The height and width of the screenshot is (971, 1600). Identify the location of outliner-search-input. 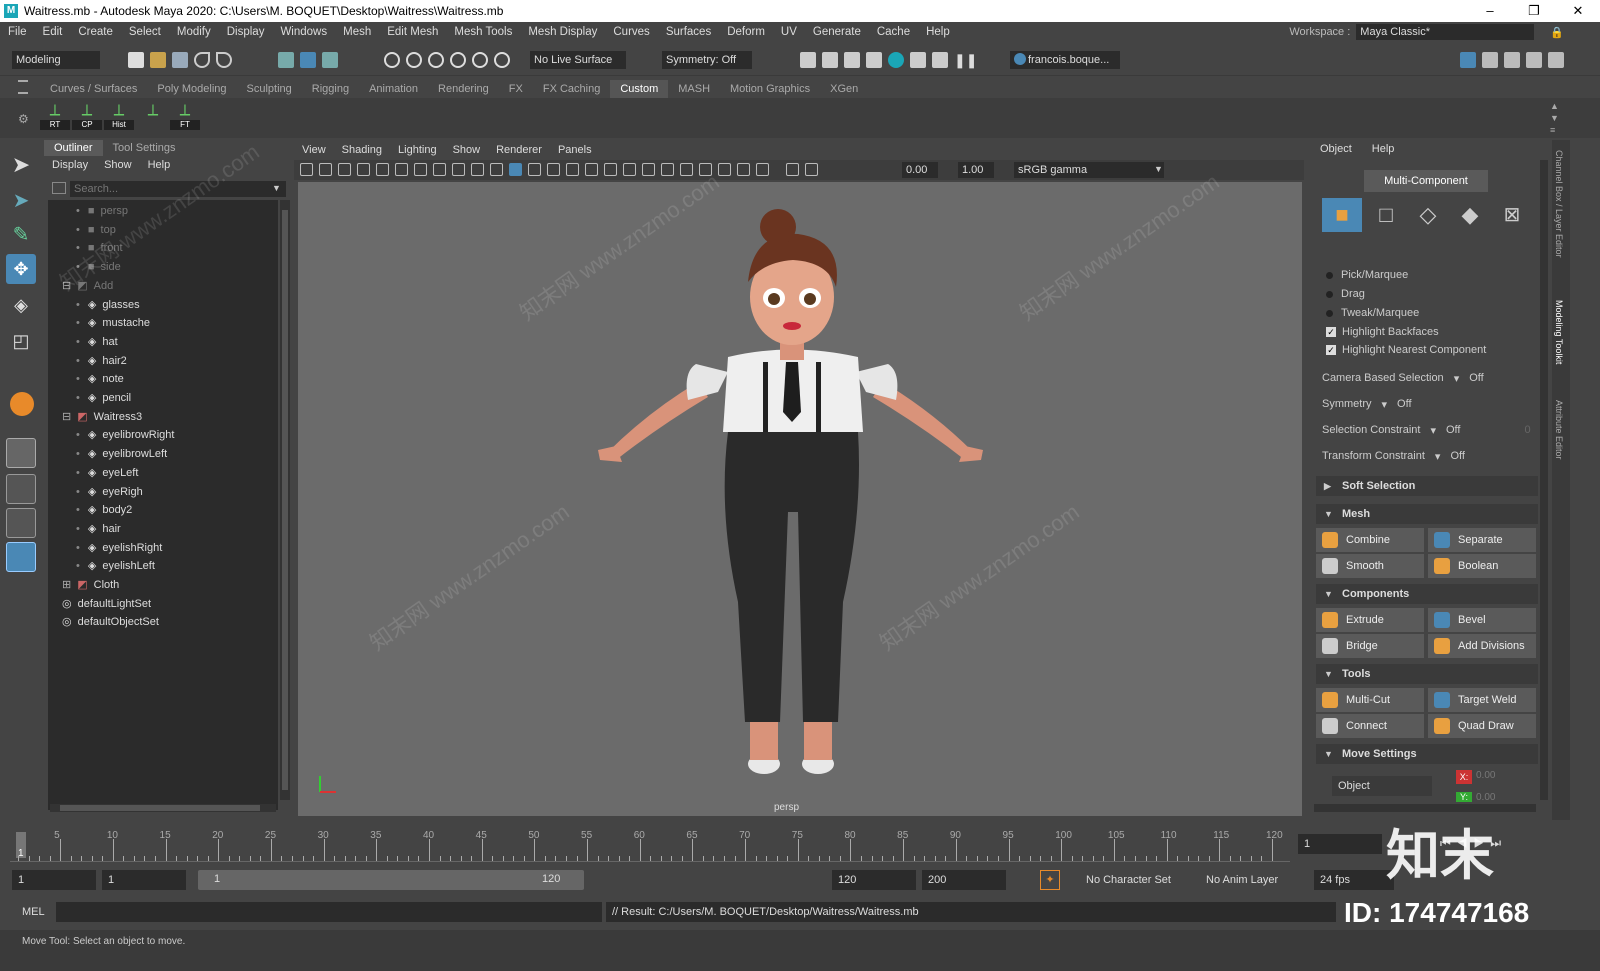
(178, 189).